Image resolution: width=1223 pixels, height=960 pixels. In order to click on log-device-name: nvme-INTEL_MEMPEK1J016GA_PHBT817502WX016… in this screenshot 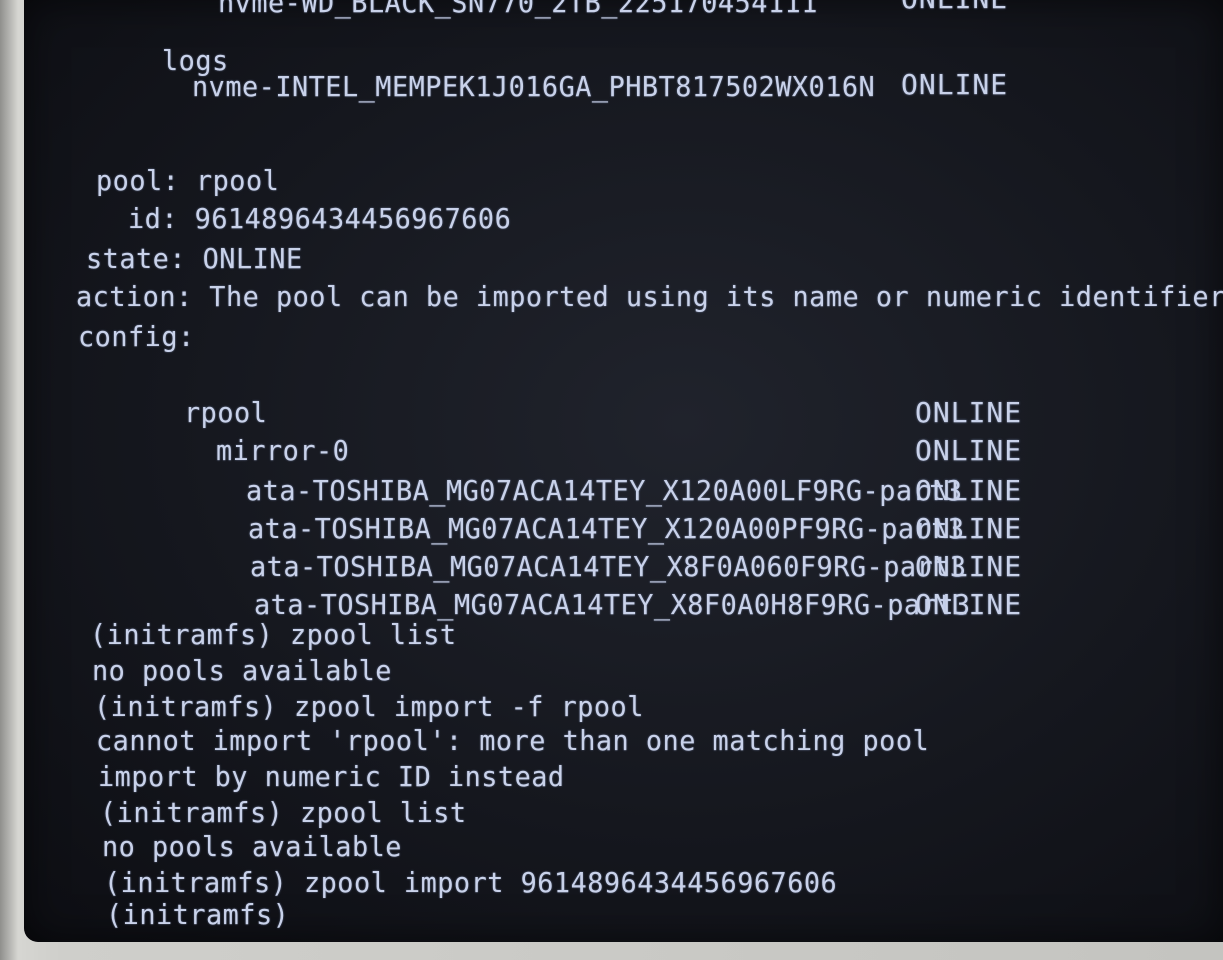, I will do `click(534, 86)`.